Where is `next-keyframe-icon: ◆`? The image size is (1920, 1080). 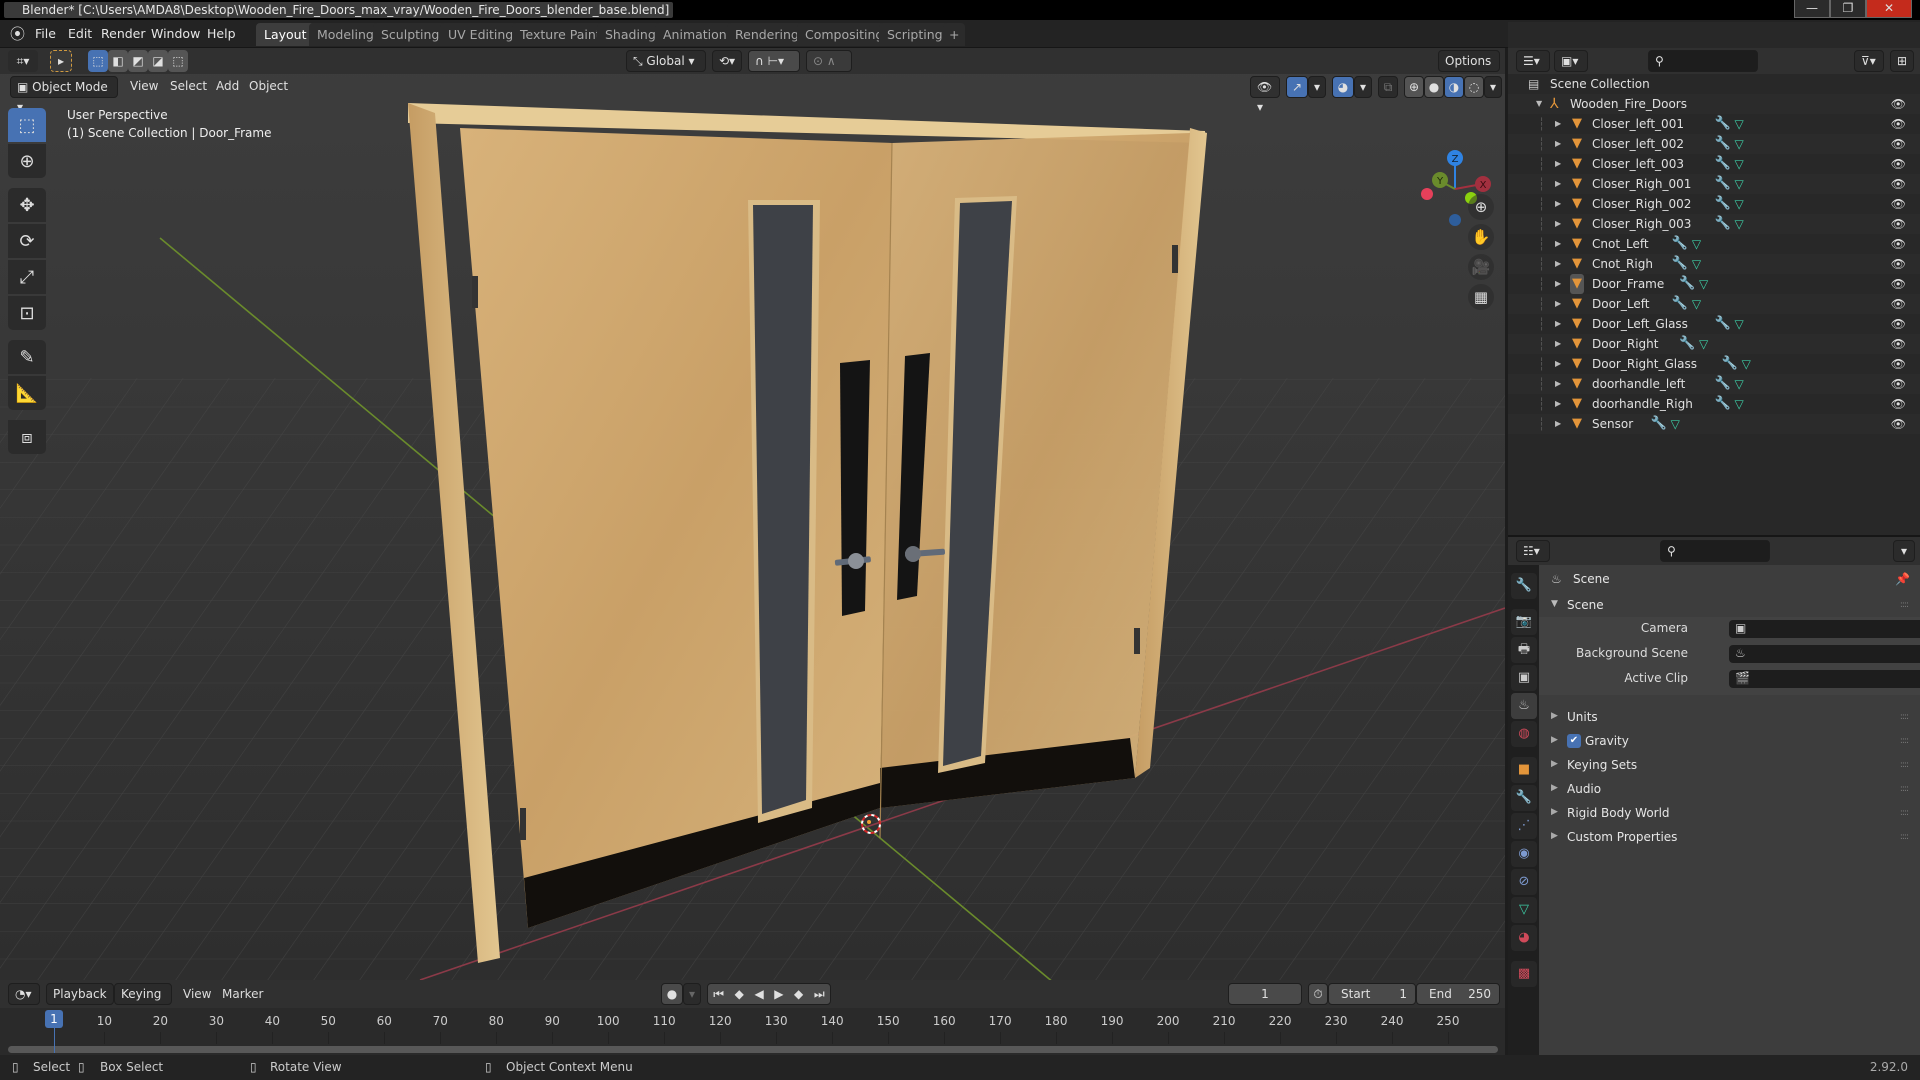
next-keyframe-icon: ◆ is located at coordinates (798, 994).